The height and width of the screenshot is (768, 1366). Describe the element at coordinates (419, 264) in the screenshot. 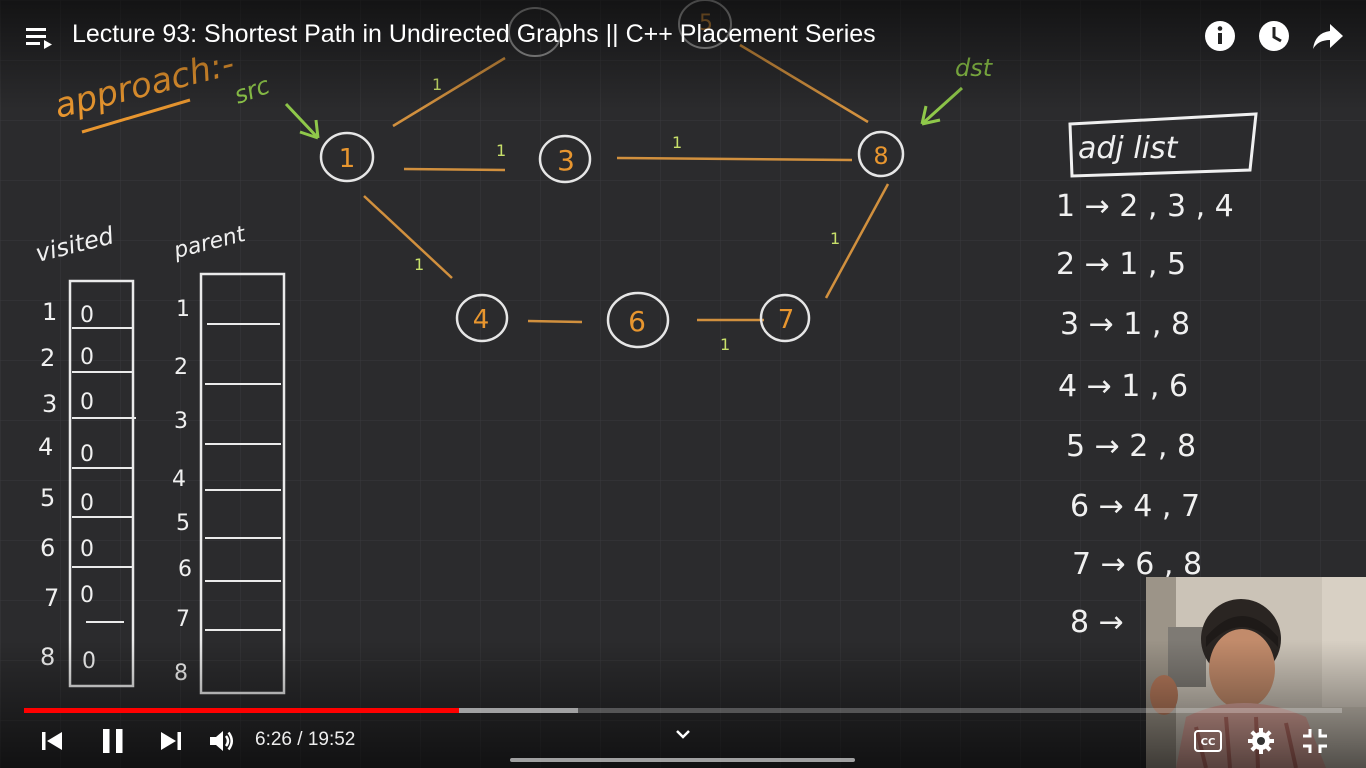

I see `edge-weight-1-4: 1` at that location.